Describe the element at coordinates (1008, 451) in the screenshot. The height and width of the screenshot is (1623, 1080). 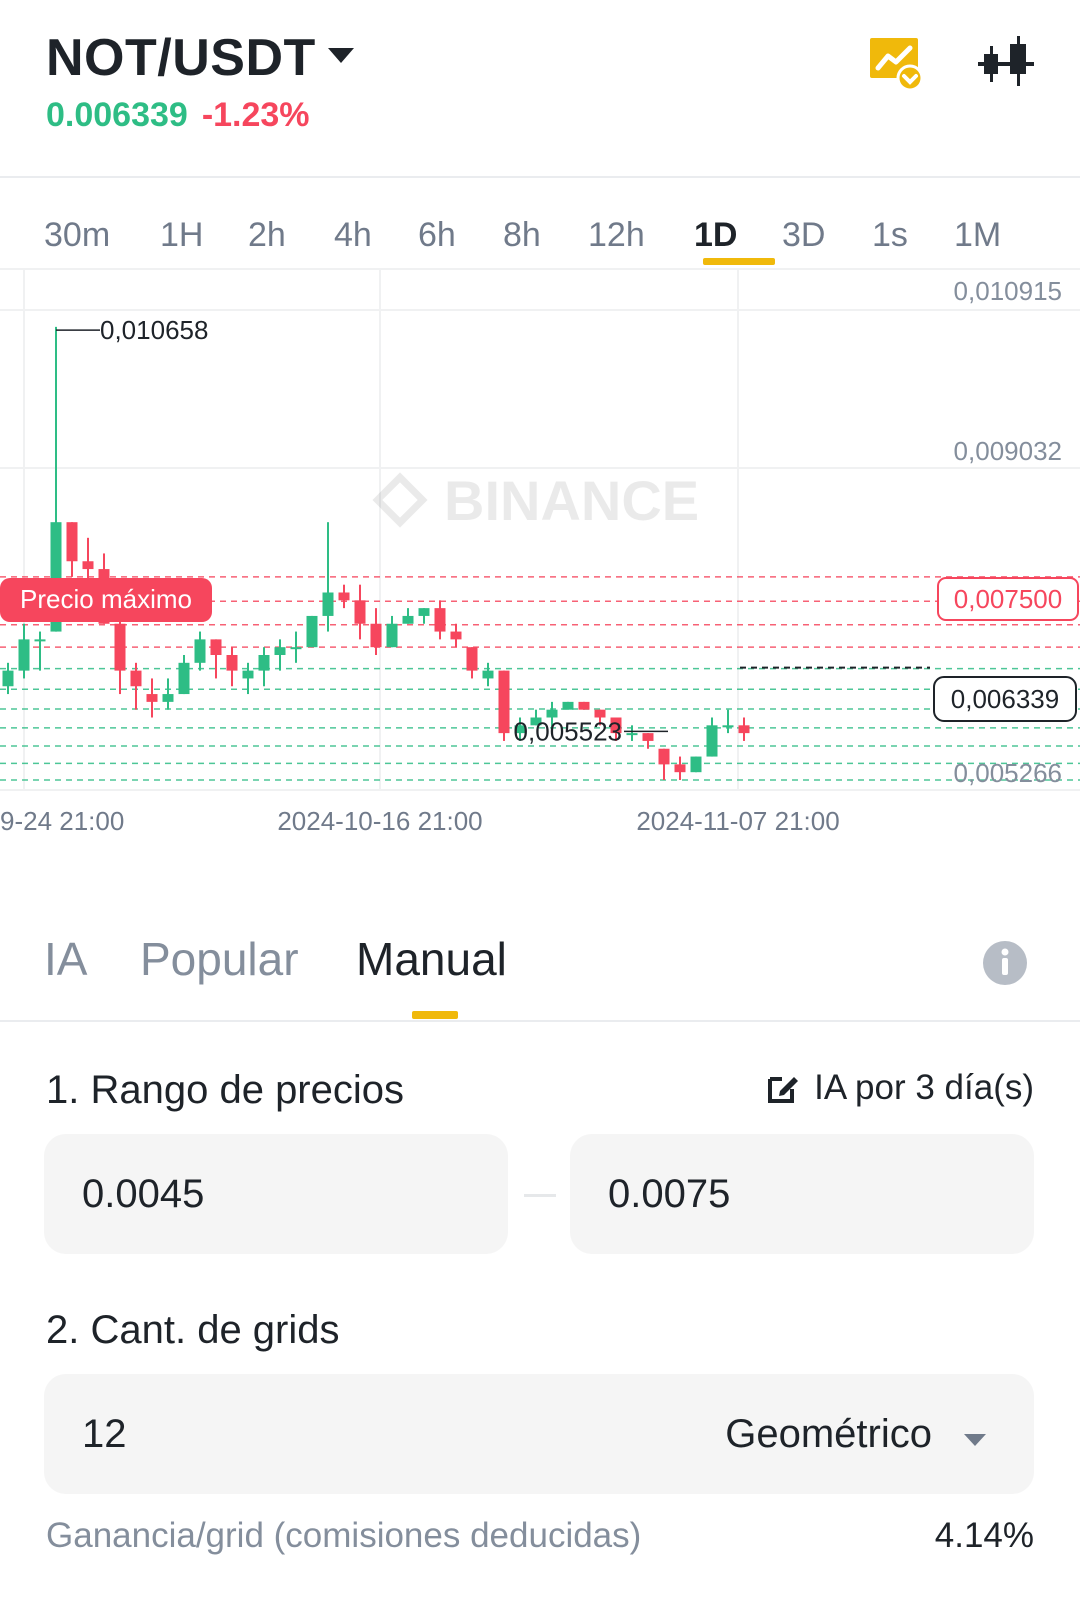
I see `y-axis-label: 0,009032` at that location.